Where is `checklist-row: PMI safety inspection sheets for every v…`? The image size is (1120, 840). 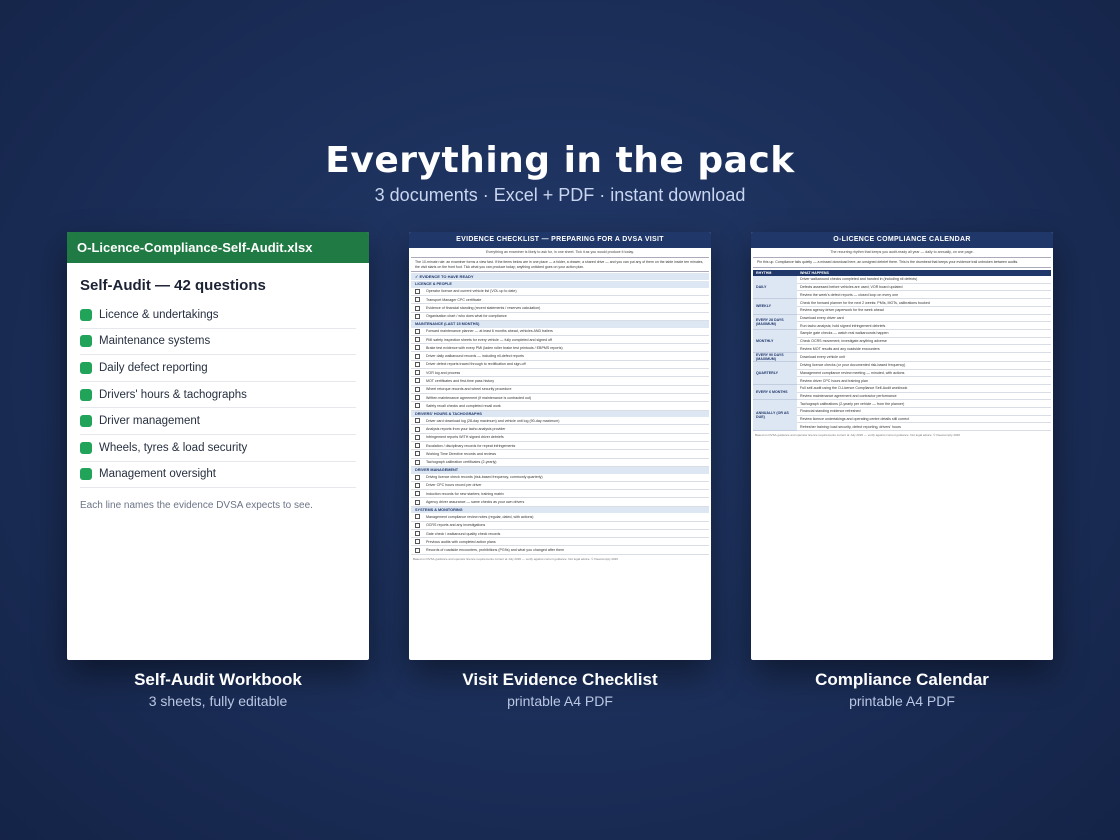 checklist-row: PMI safety inspection sheets for every v… is located at coordinates (560, 340).